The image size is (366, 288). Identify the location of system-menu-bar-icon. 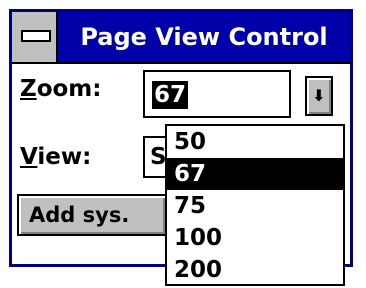
(36, 36).